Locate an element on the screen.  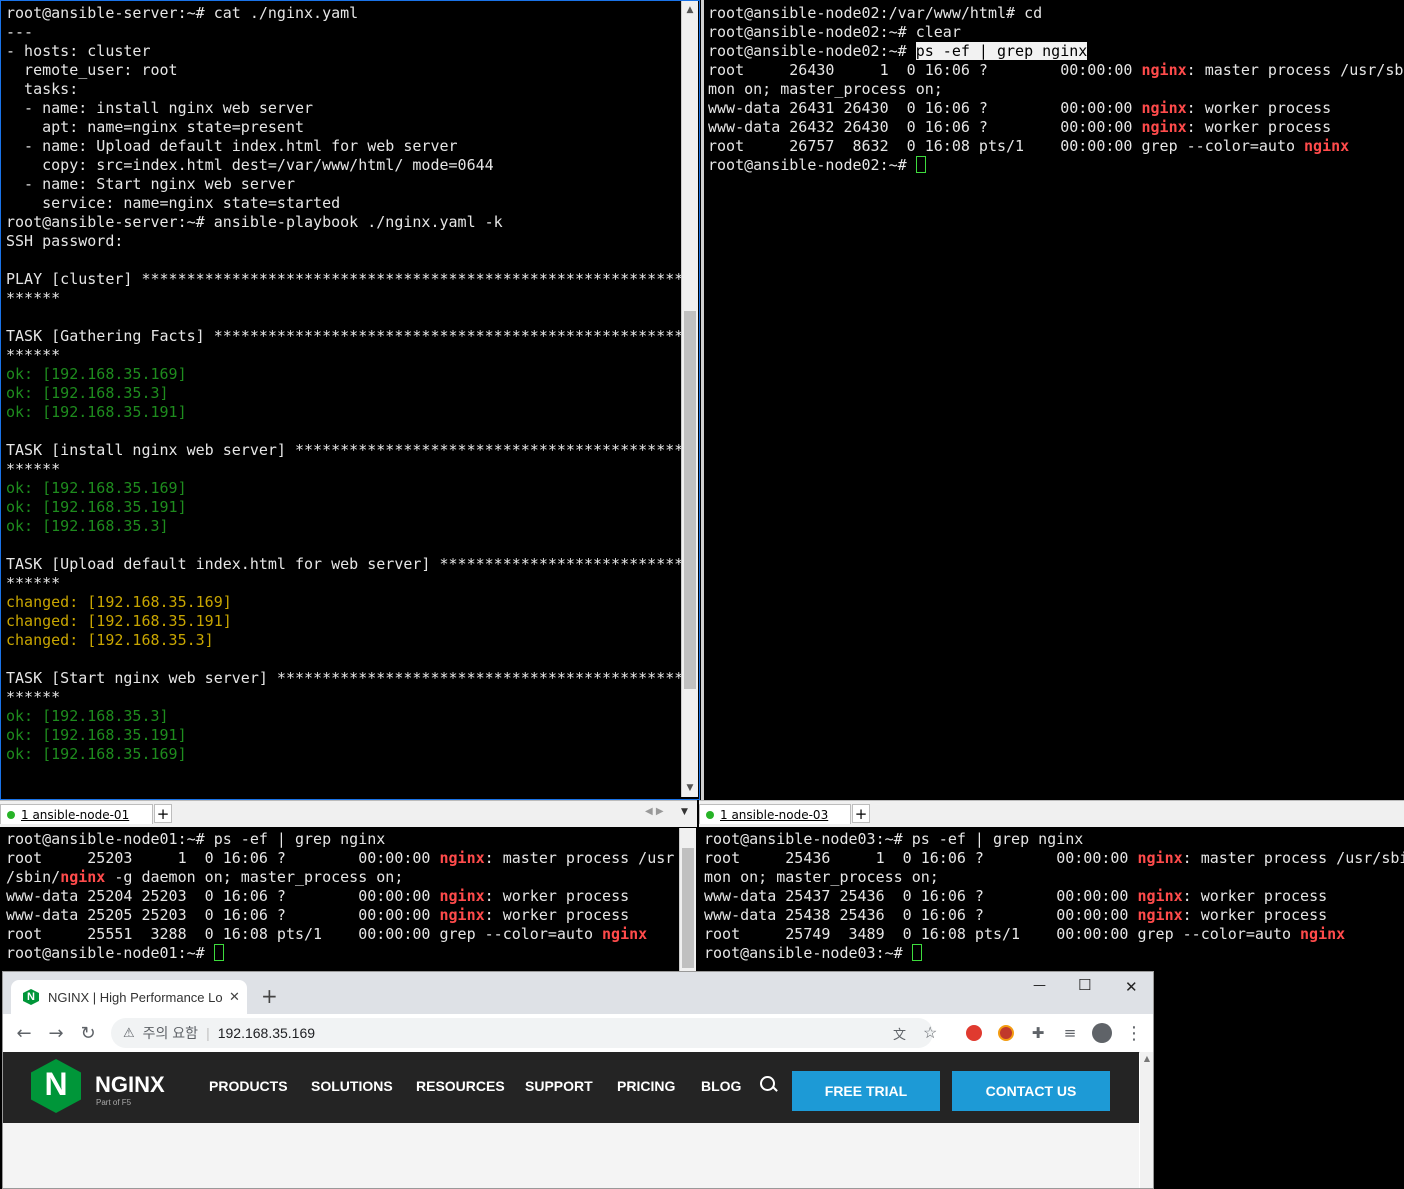
terminal-line: ****** is located at coordinates (344, 583).